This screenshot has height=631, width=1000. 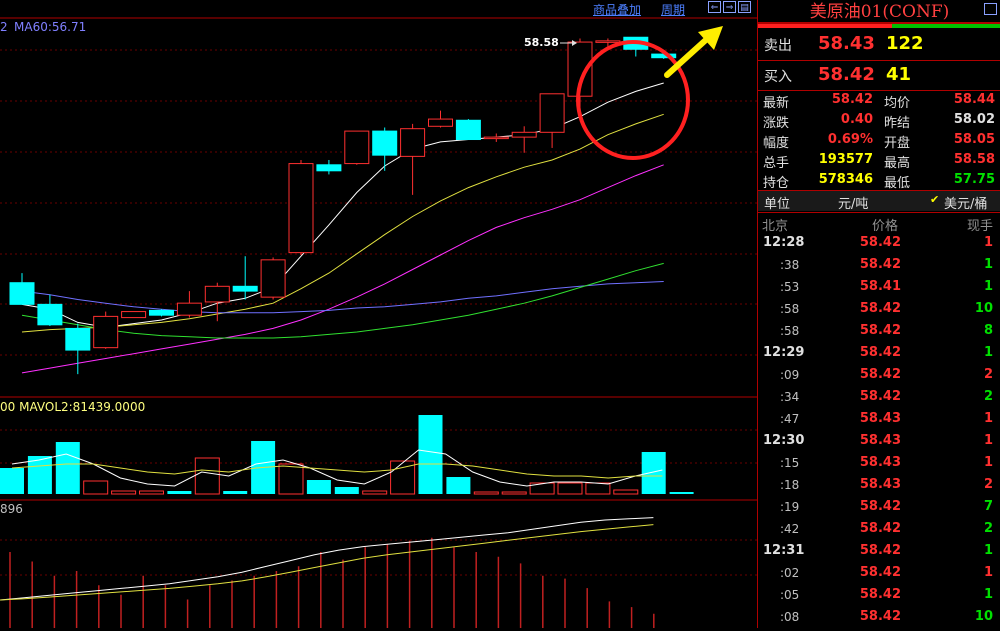 I want to click on volume-ma-lines, so click(x=337, y=468).